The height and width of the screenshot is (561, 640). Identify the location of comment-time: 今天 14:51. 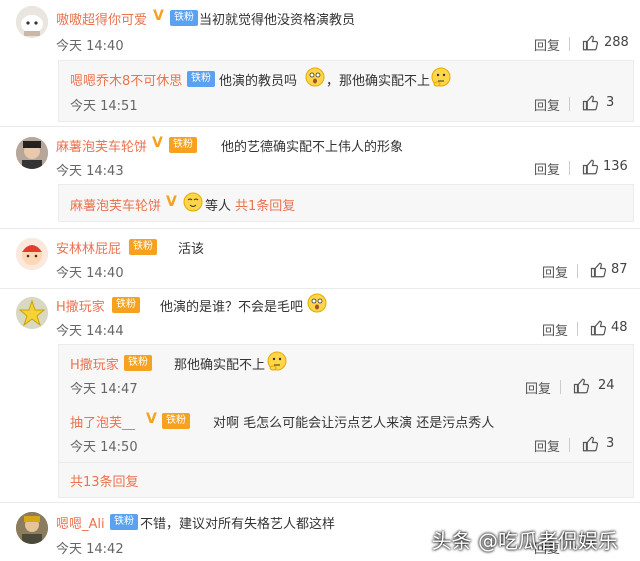
(104, 106).